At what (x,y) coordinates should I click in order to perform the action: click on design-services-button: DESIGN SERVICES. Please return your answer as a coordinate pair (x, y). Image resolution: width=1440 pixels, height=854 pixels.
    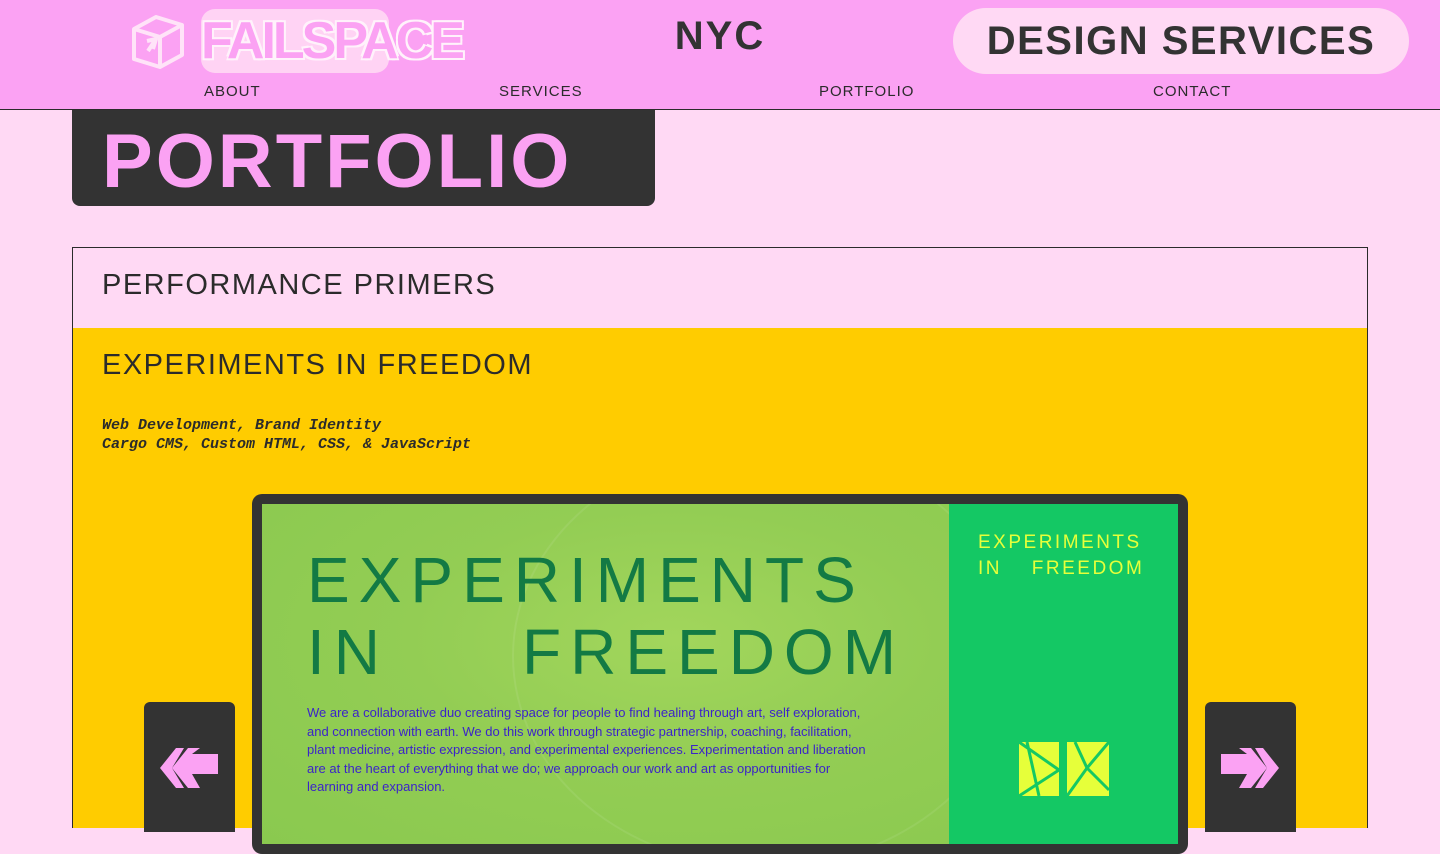
    Looking at the image, I should click on (1181, 41).